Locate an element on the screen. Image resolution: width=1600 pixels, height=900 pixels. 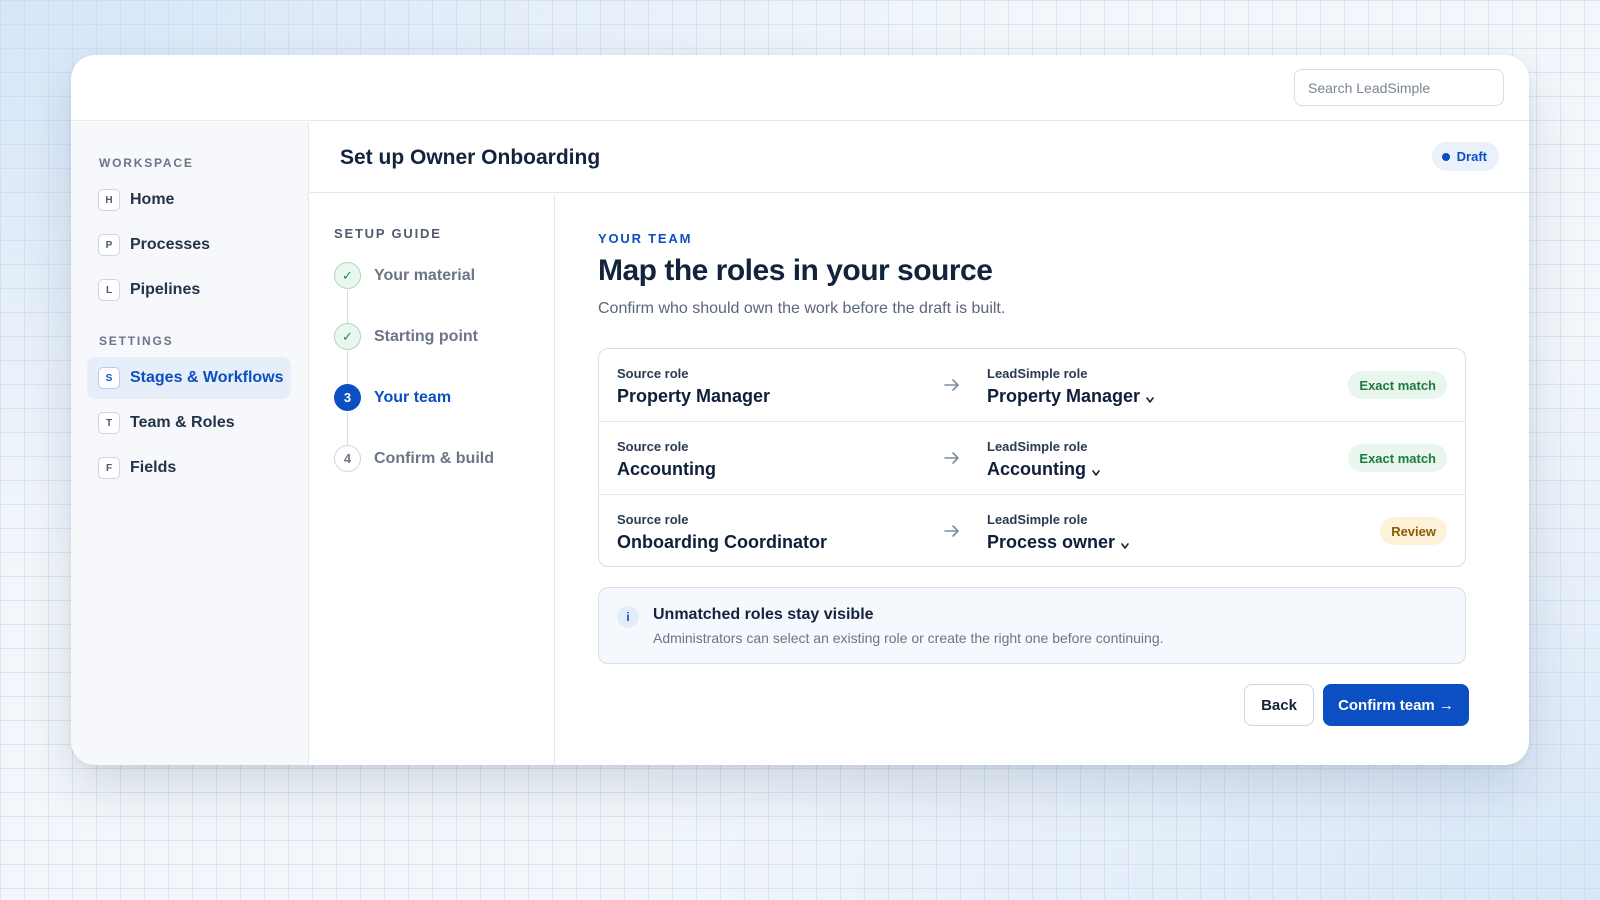
sidebar-section-workspace-label: WORKSPACE is located at coordinates (146, 163).